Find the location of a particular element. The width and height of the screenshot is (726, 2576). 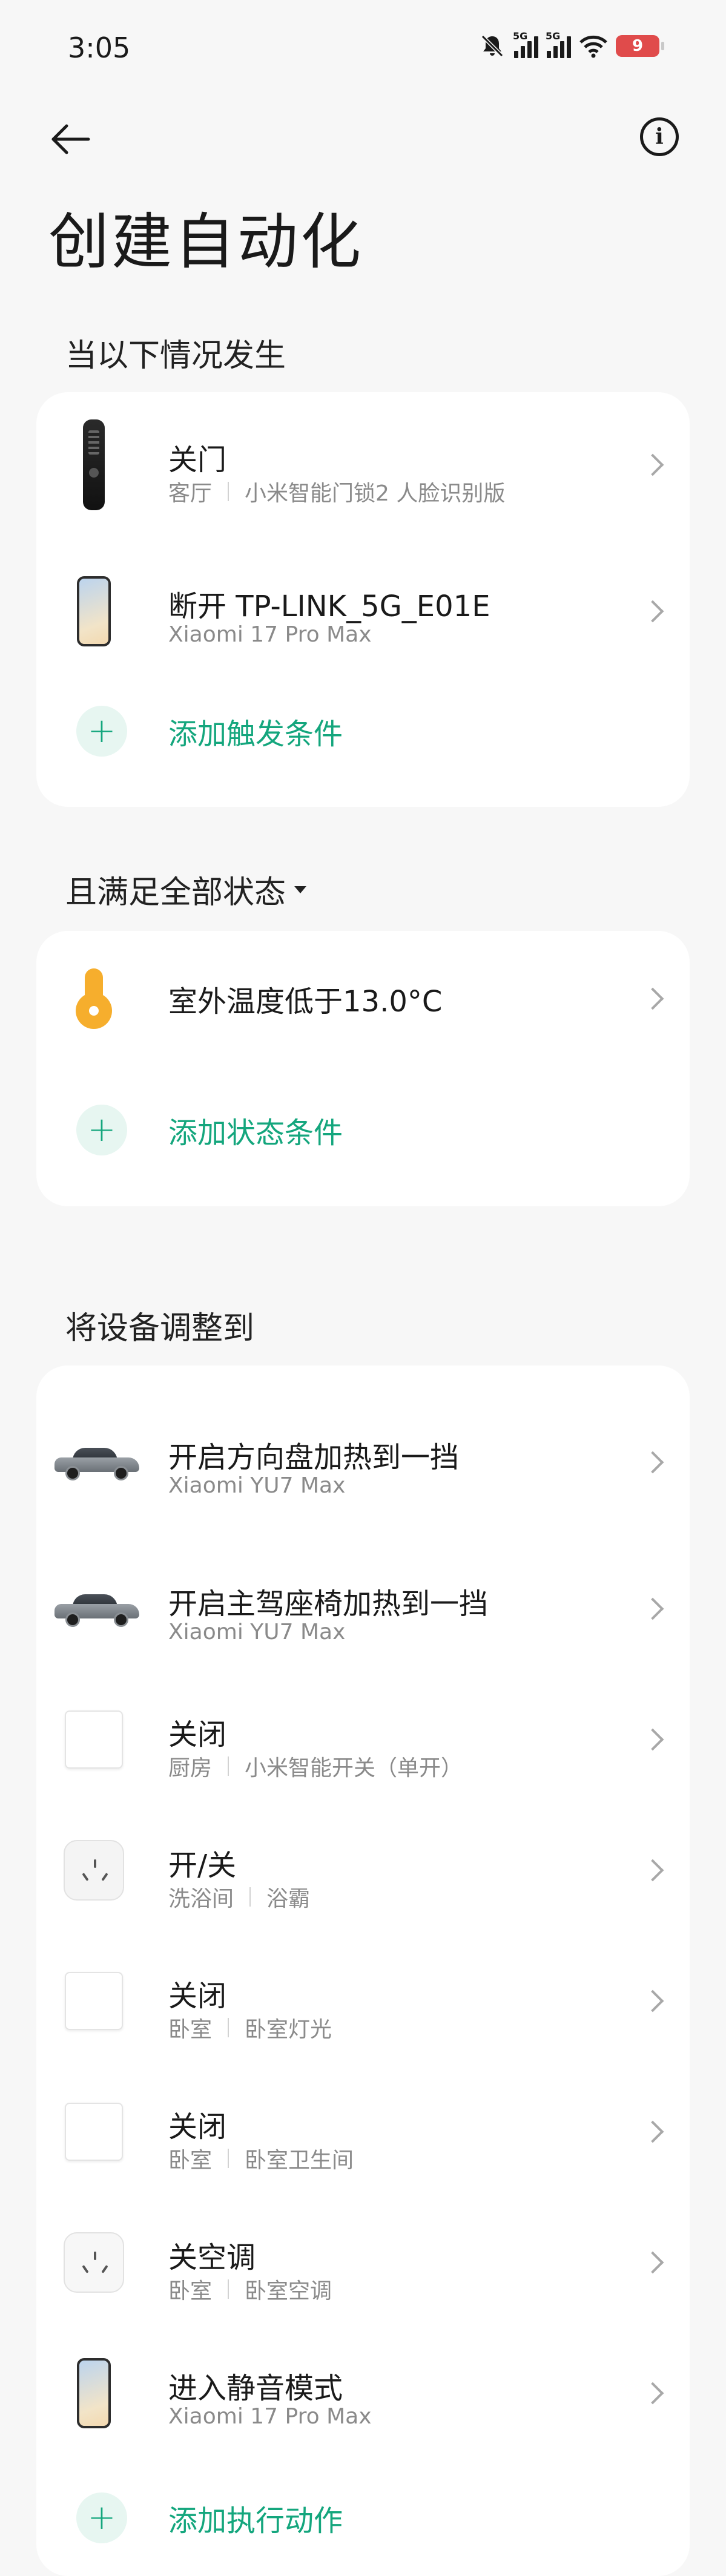

section-title-actions: 将设备调整到 is located at coordinates (160, 1325).